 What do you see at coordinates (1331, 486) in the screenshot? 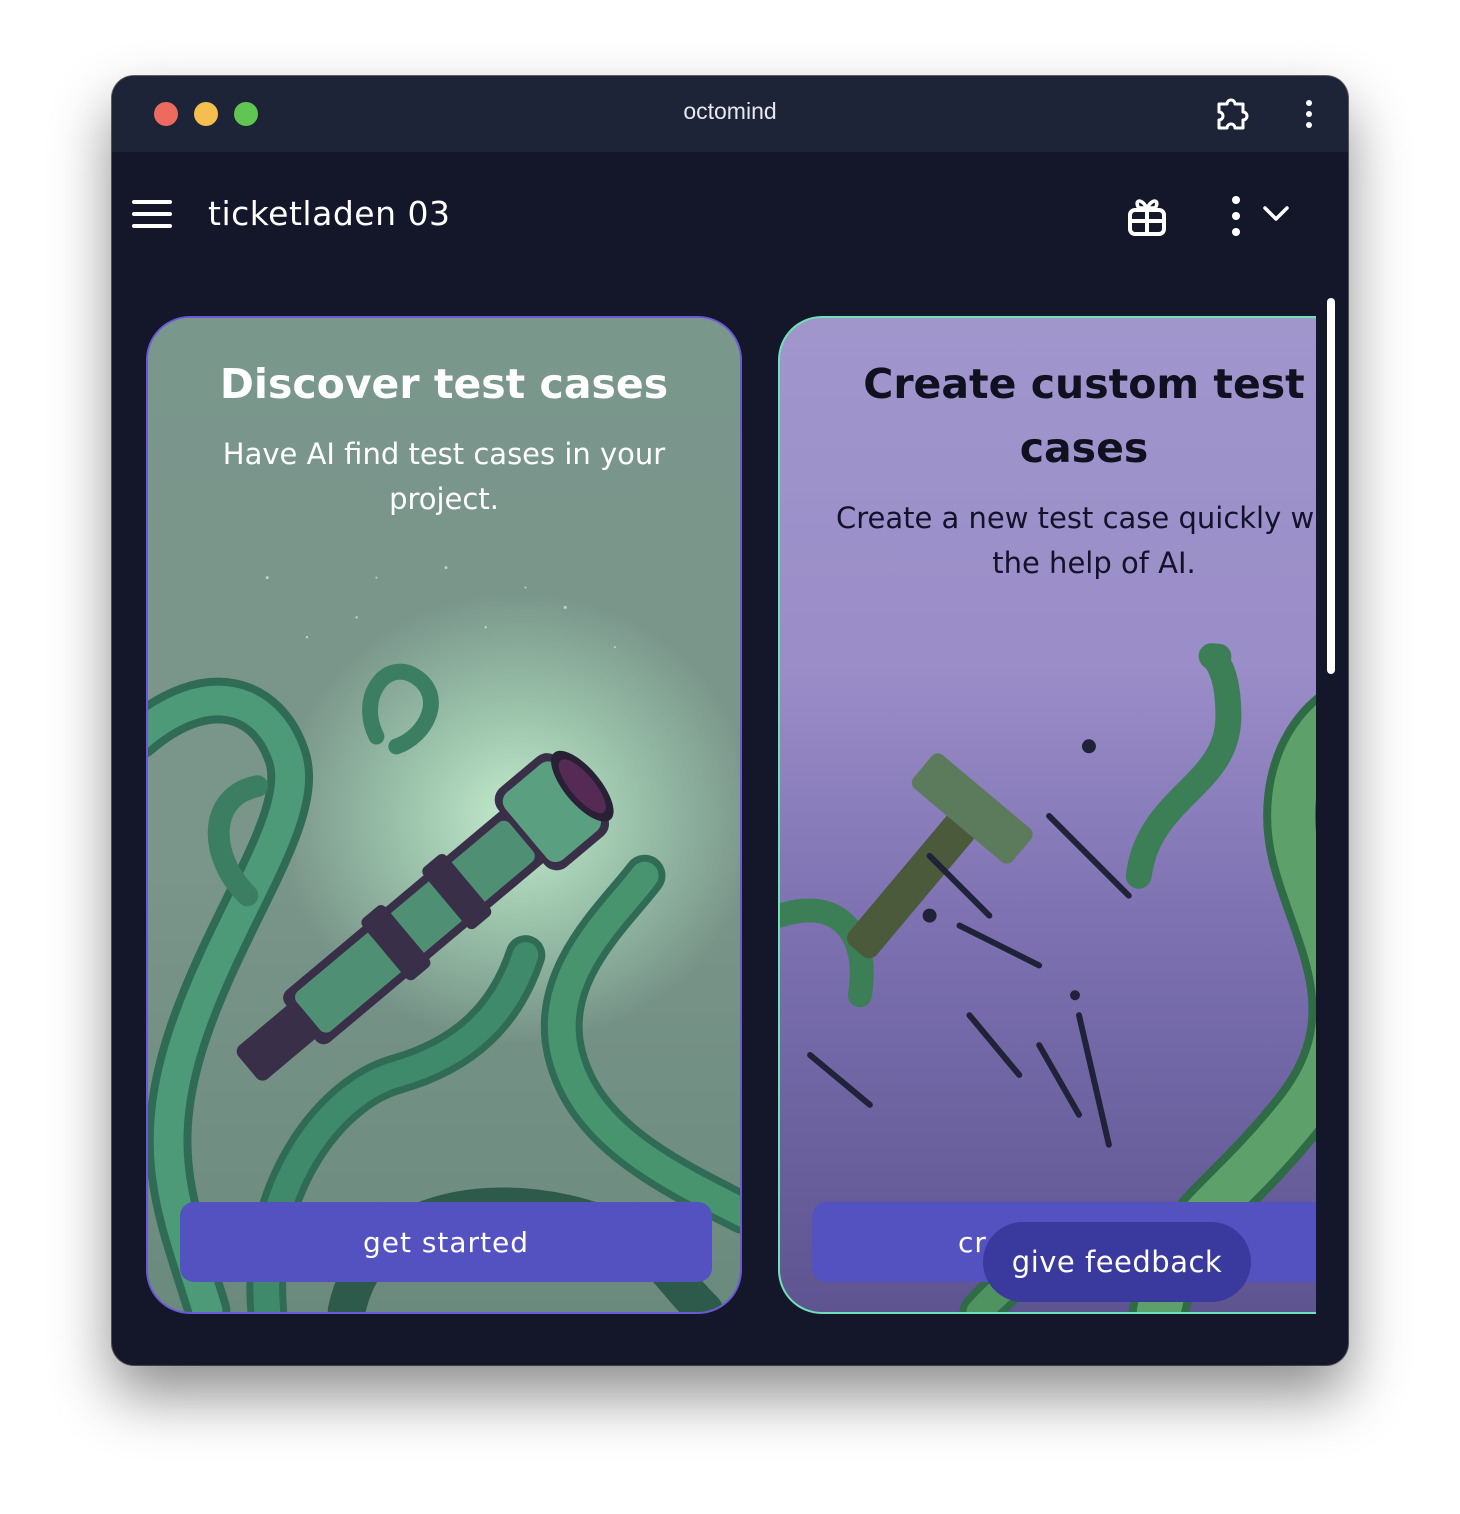
I see `scrollbar-thumb` at bounding box center [1331, 486].